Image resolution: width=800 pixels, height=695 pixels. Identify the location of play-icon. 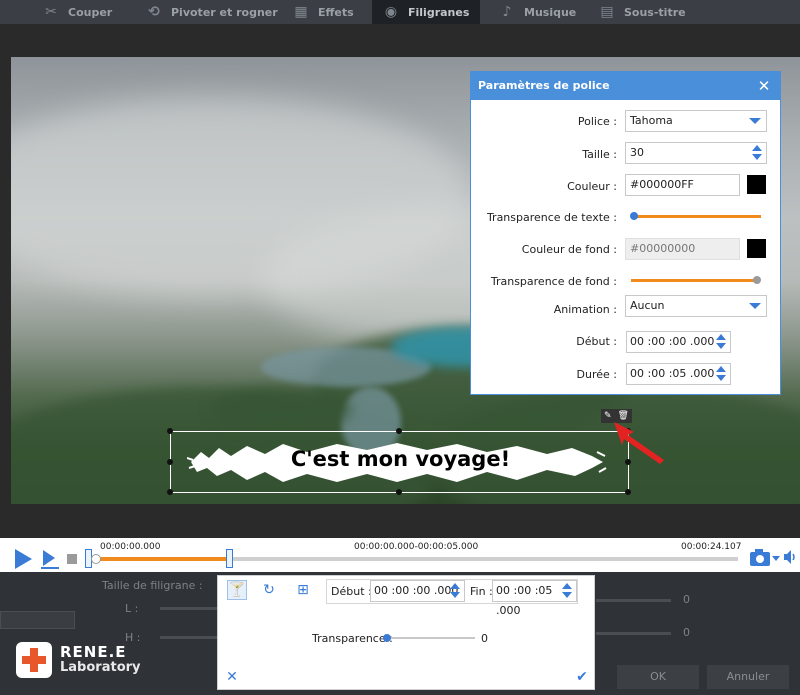
(23, 559).